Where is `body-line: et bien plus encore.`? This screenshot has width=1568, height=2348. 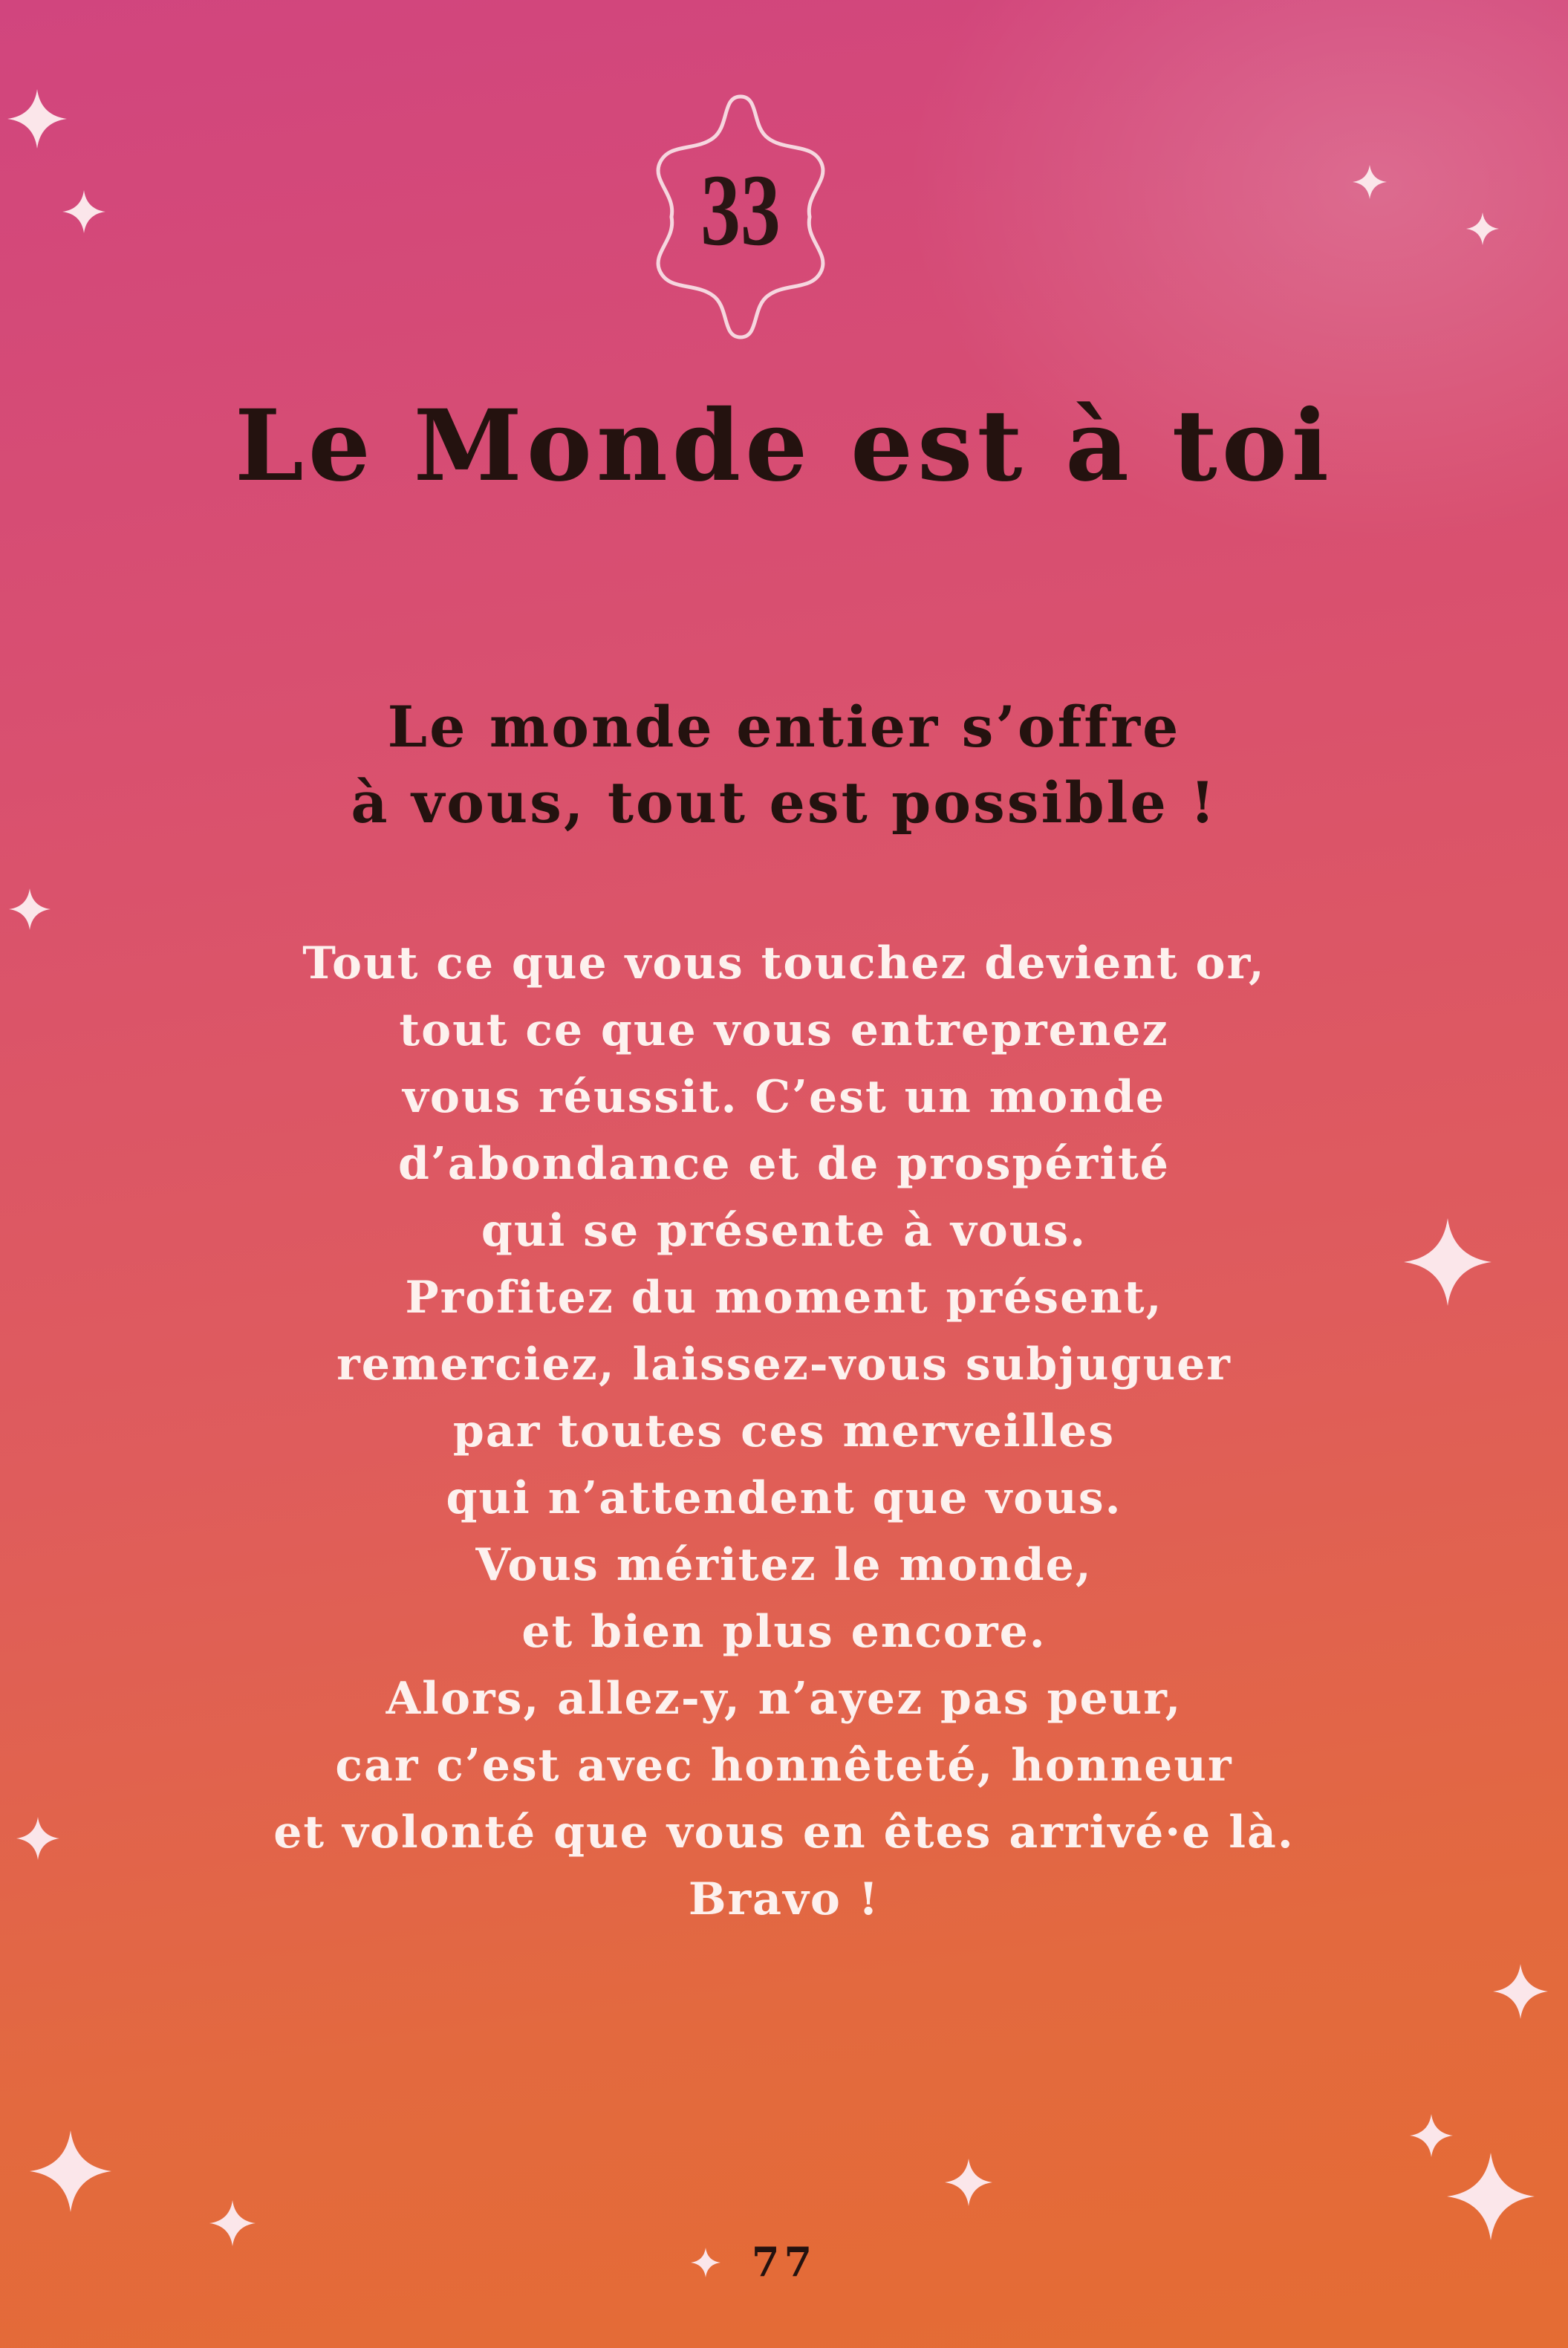
body-line: et bien plus encore. is located at coordinates (784, 1632).